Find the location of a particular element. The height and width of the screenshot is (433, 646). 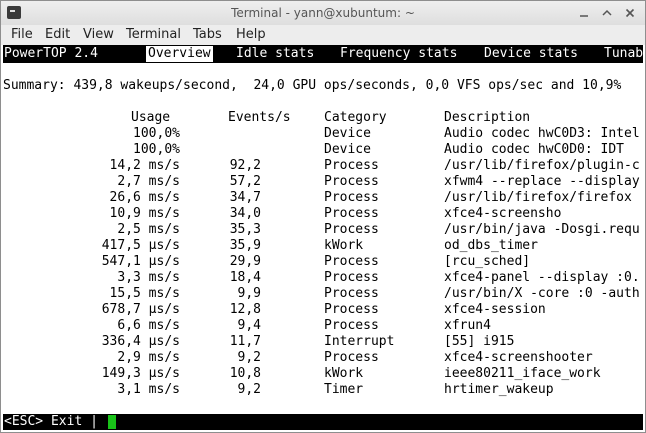

cell-description: xfce4-screenshooter is located at coordinates (518, 357).